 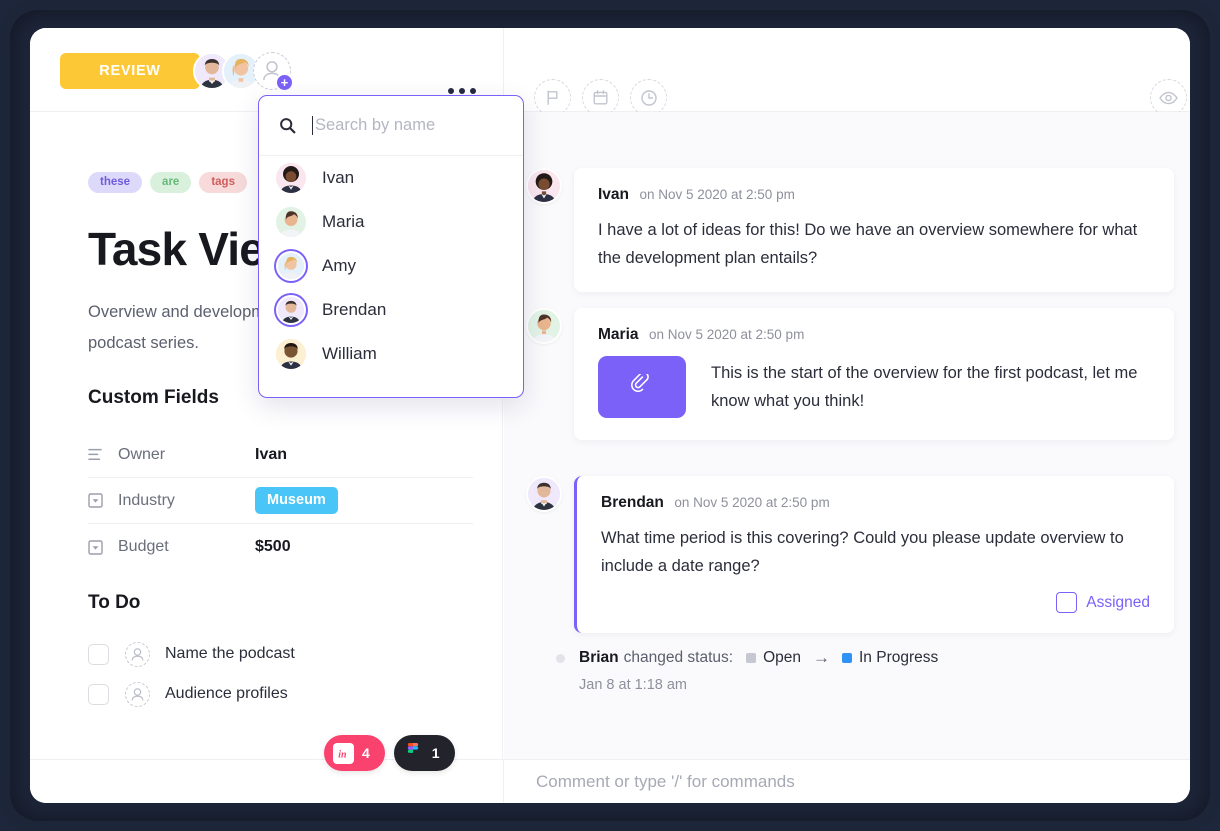 What do you see at coordinates (391, 222) in the screenshot?
I see `dropdown-item-maria: Maria` at bounding box center [391, 222].